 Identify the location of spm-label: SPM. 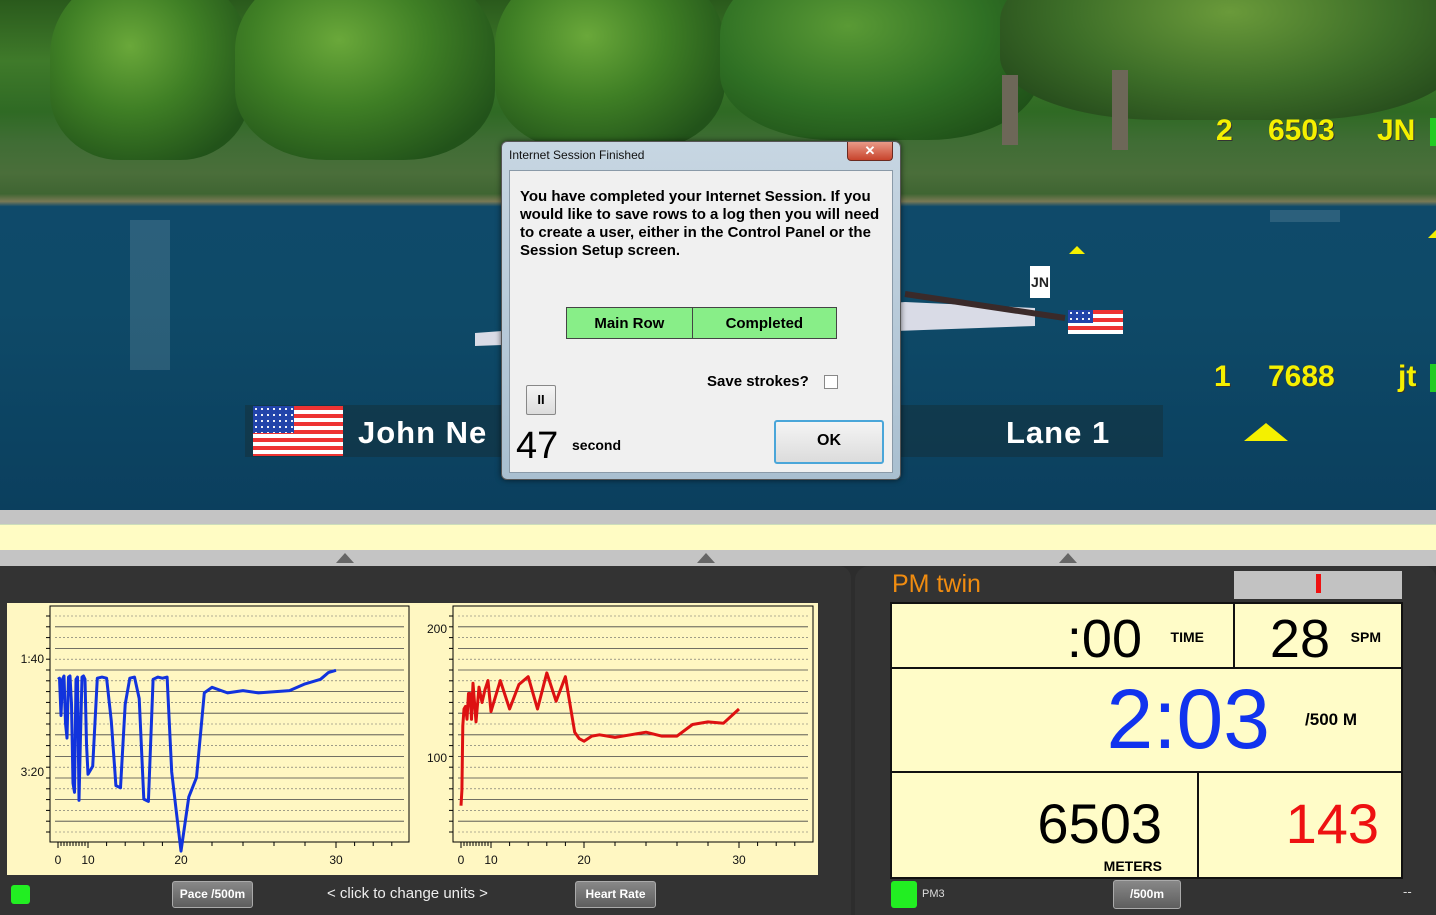
(1365, 637).